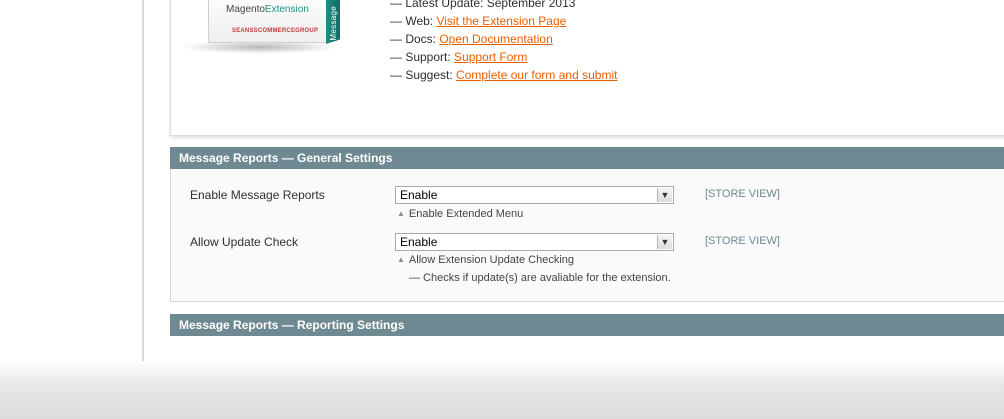 This screenshot has width=1004, height=419. What do you see at coordinates (536, 75) in the screenshot?
I see `suggest-form-link: Complete our form and submit` at bounding box center [536, 75].